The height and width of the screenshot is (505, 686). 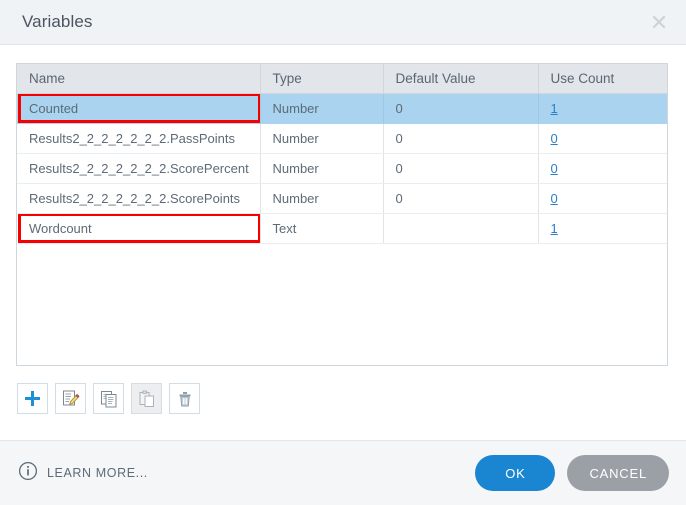 What do you see at coordinates (28, 473) in the screenshot?
I see `info-icon` at bounding box center [28, 473].